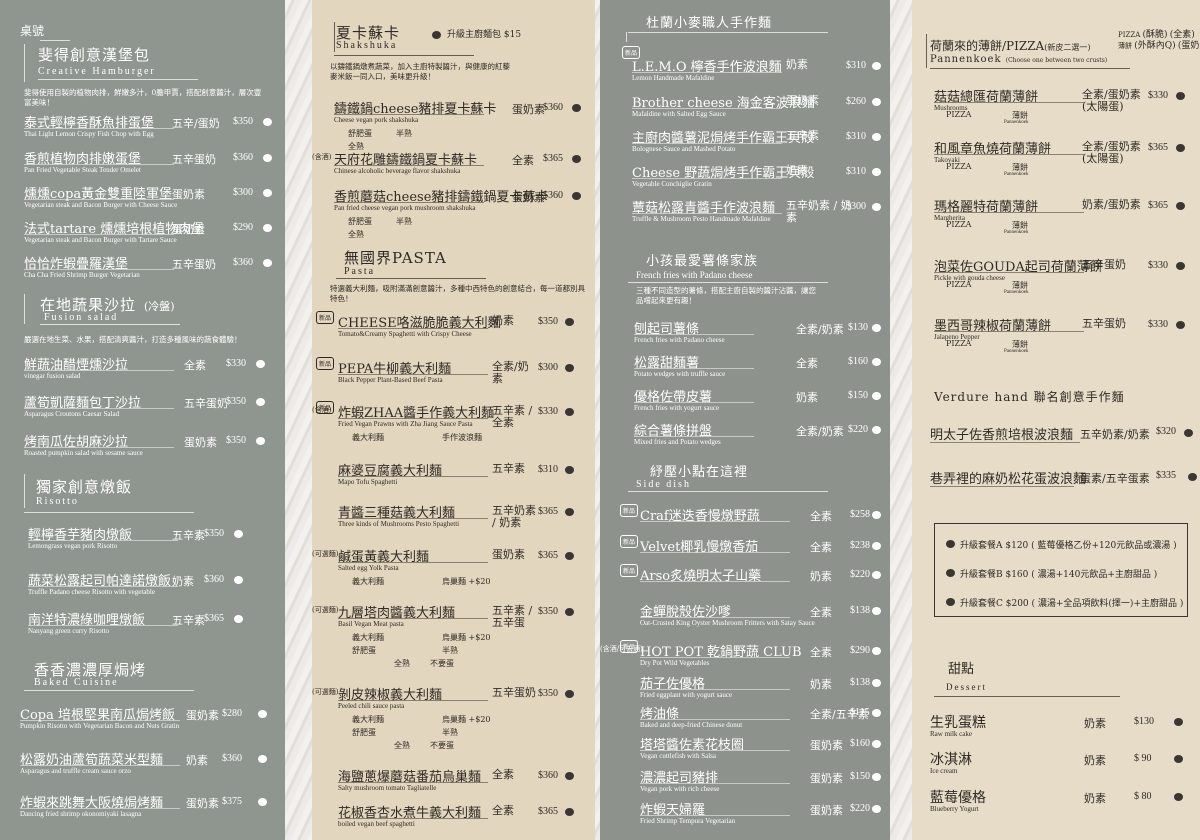  Describe the element at coordinates (236, 440) in the screenshot. I see `item-price: $350` at that location.